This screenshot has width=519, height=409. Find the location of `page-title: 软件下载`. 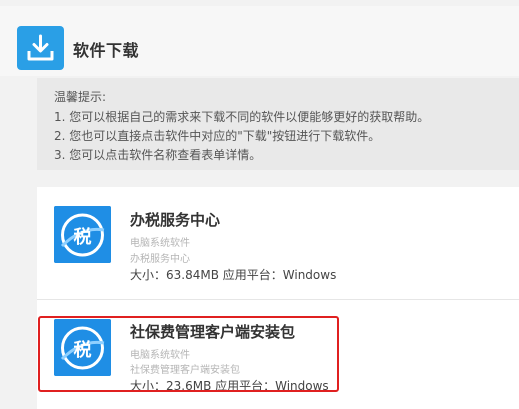

page-title: 软件下载 is located at coordinates (106, 50).